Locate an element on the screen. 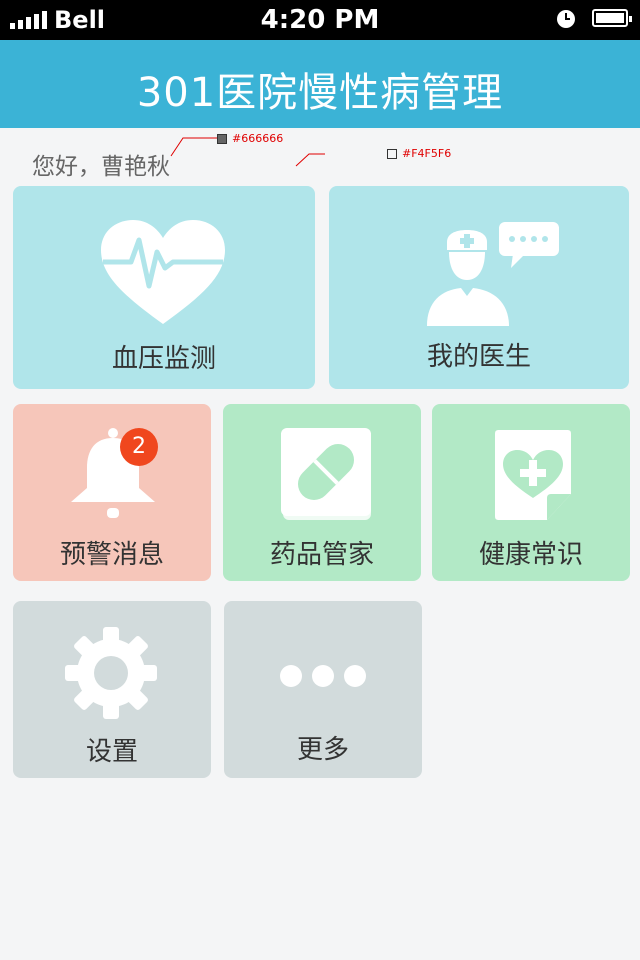 Image resolution: width=640 pixels, height=960 pixels. alarm-clock-icon is located at coordinates (566, 19).